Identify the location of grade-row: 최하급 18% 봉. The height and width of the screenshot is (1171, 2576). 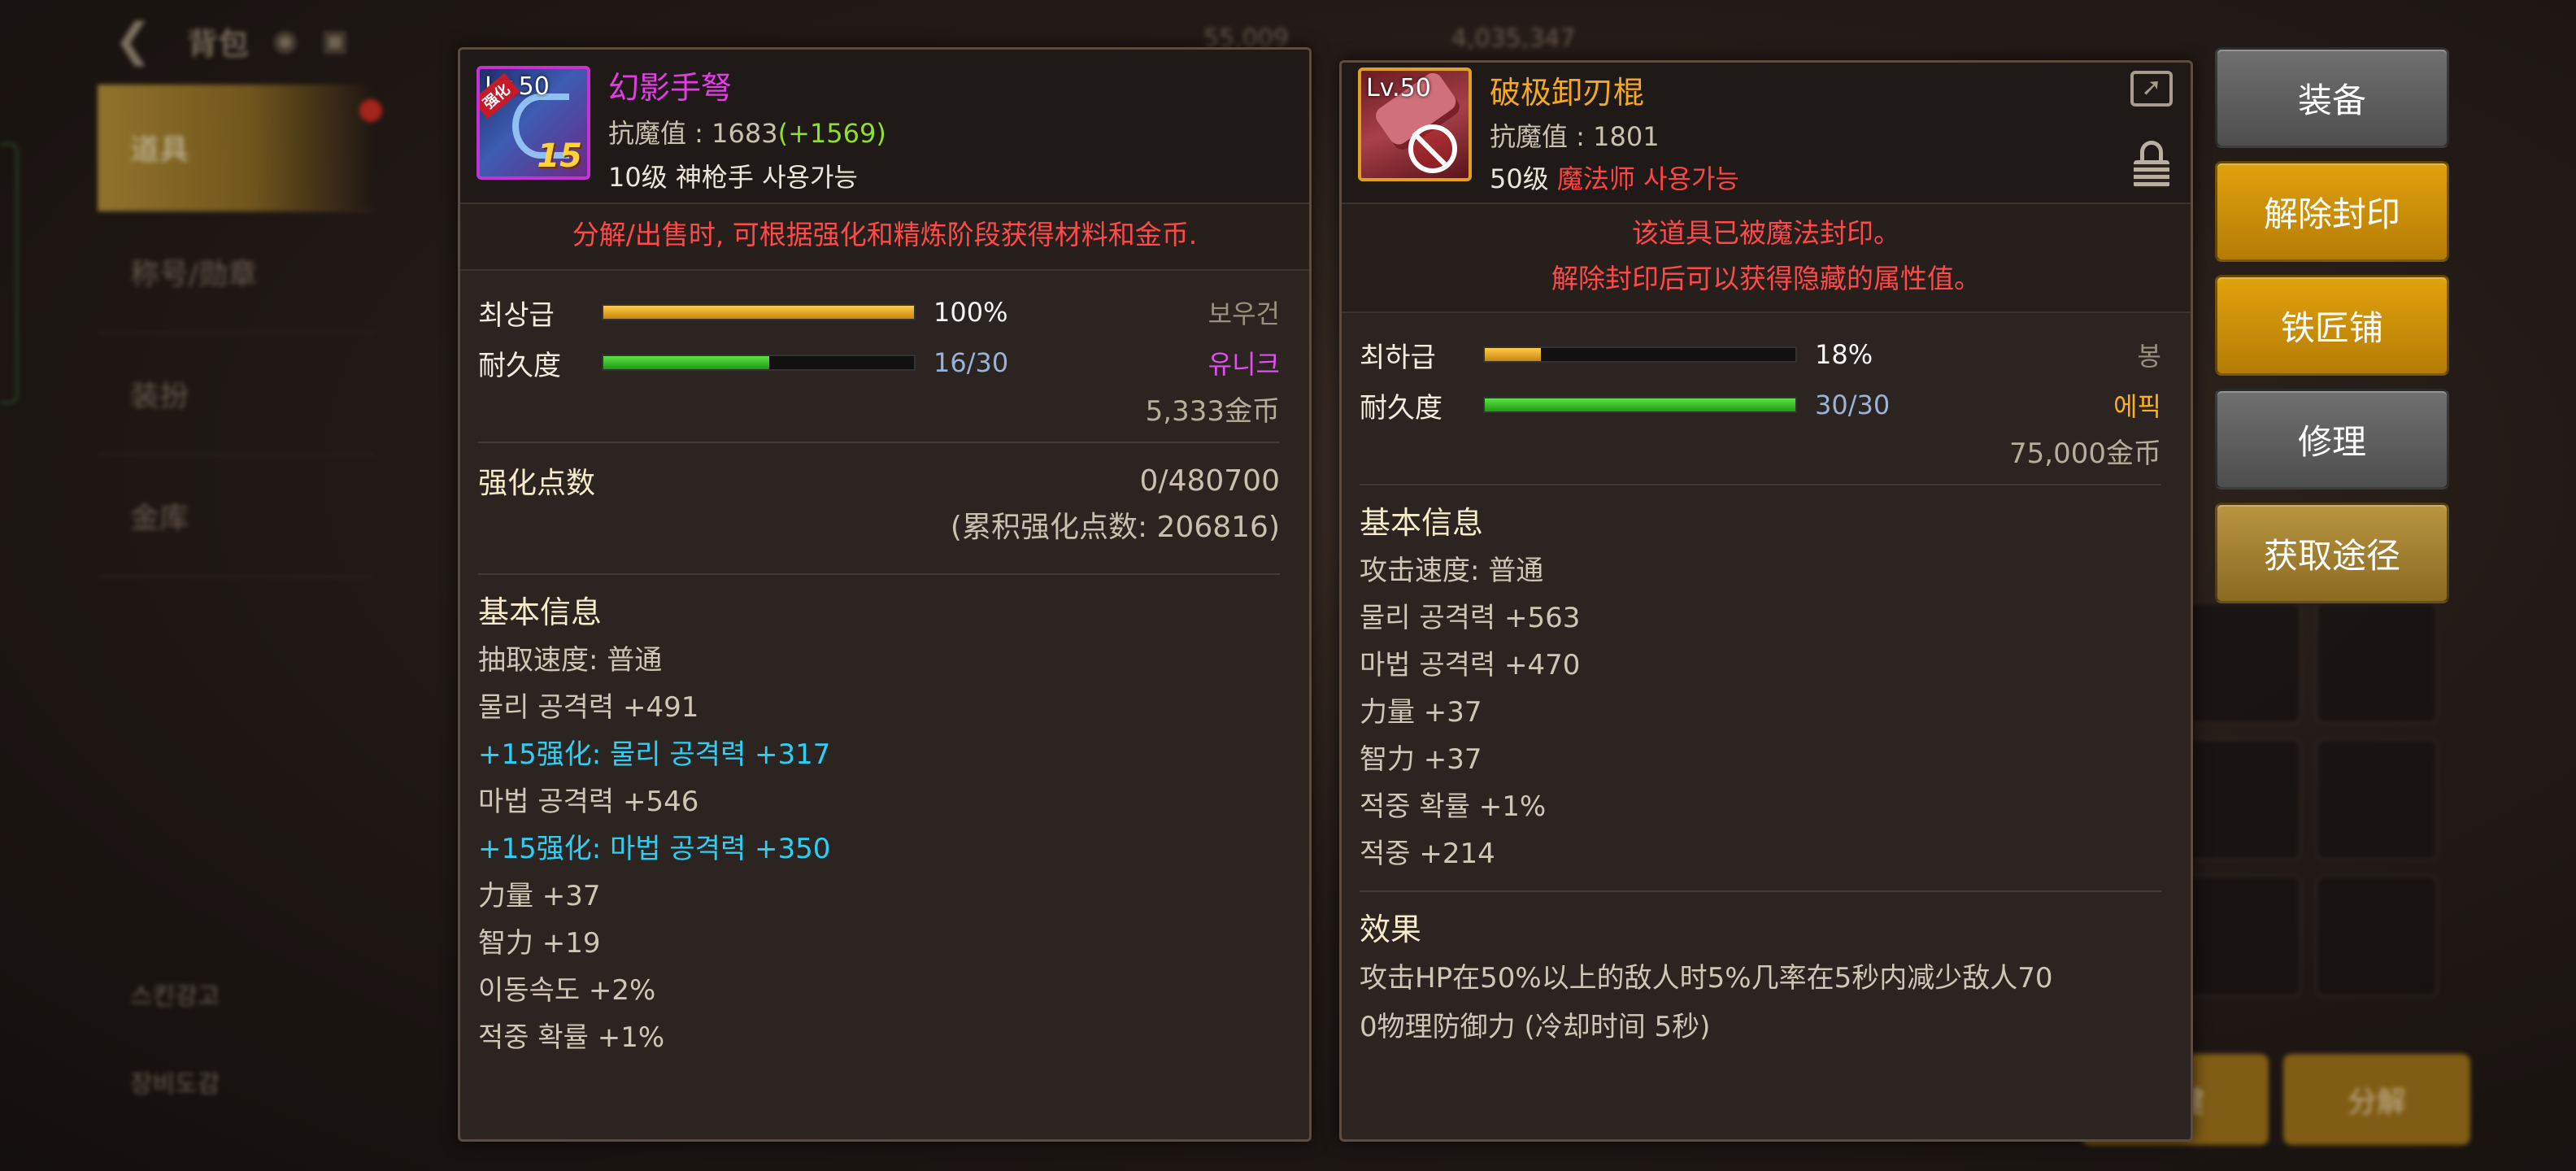
(1761, 354).